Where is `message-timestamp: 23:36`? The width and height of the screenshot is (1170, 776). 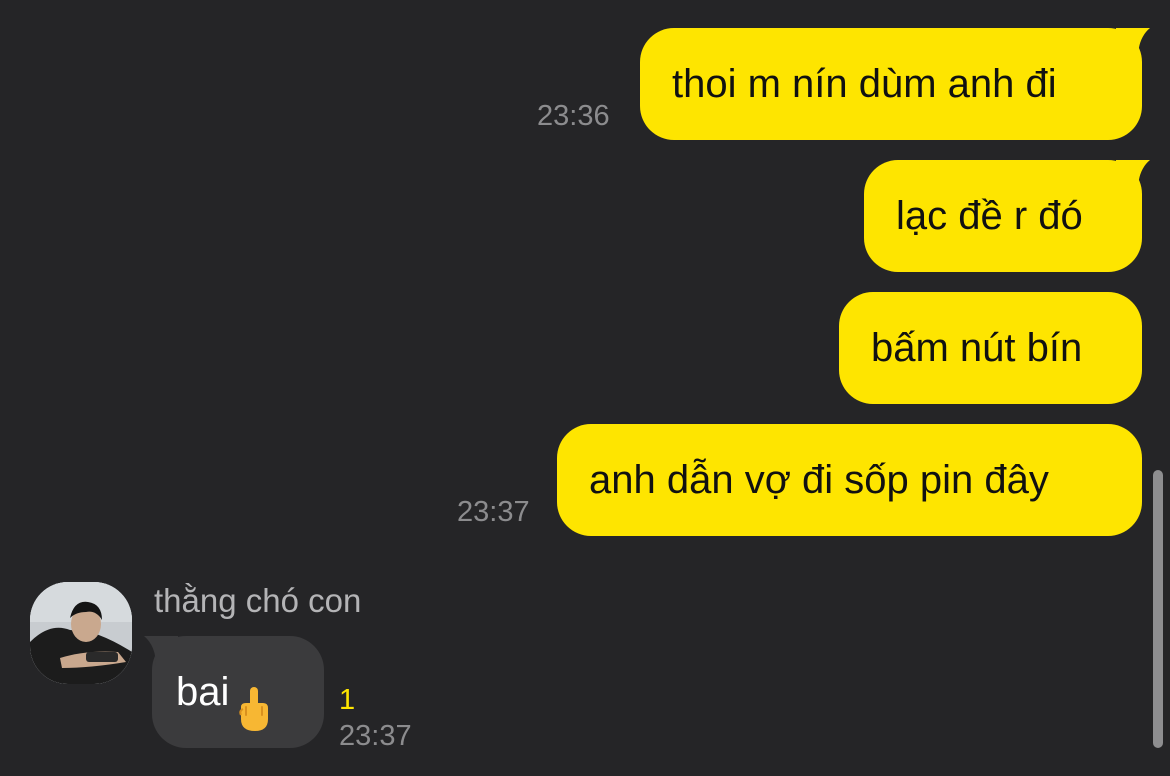 message-timestamp: 23:36 is located at coordinates (573, 116).